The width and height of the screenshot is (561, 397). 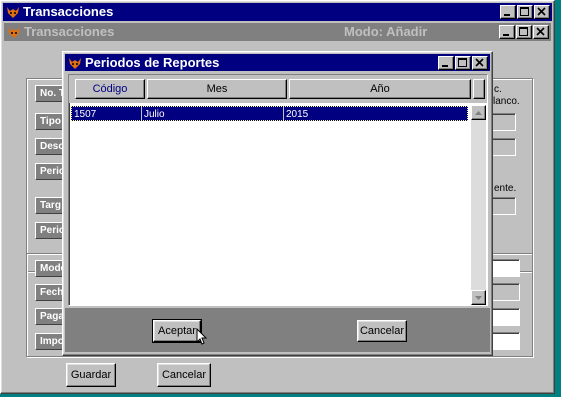 What do you see at coordinates (68, 11) in the screenshot?
I see `main-window-title: Transacciones` at bounding box center [68, 11].